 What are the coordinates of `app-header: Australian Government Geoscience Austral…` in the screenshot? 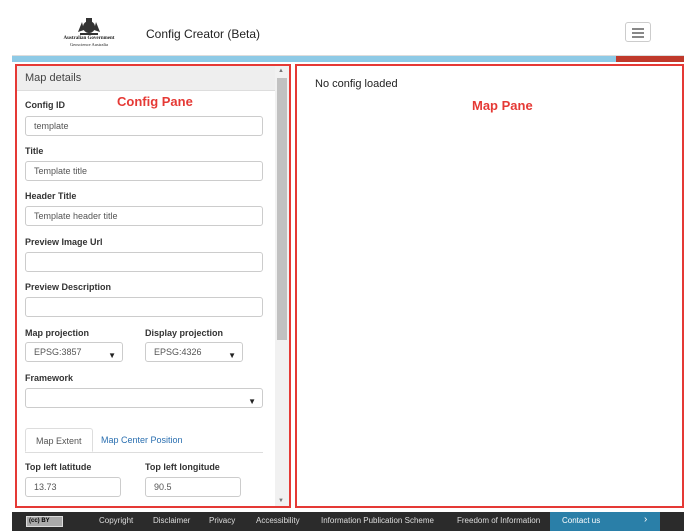 It's located at (348, 34).